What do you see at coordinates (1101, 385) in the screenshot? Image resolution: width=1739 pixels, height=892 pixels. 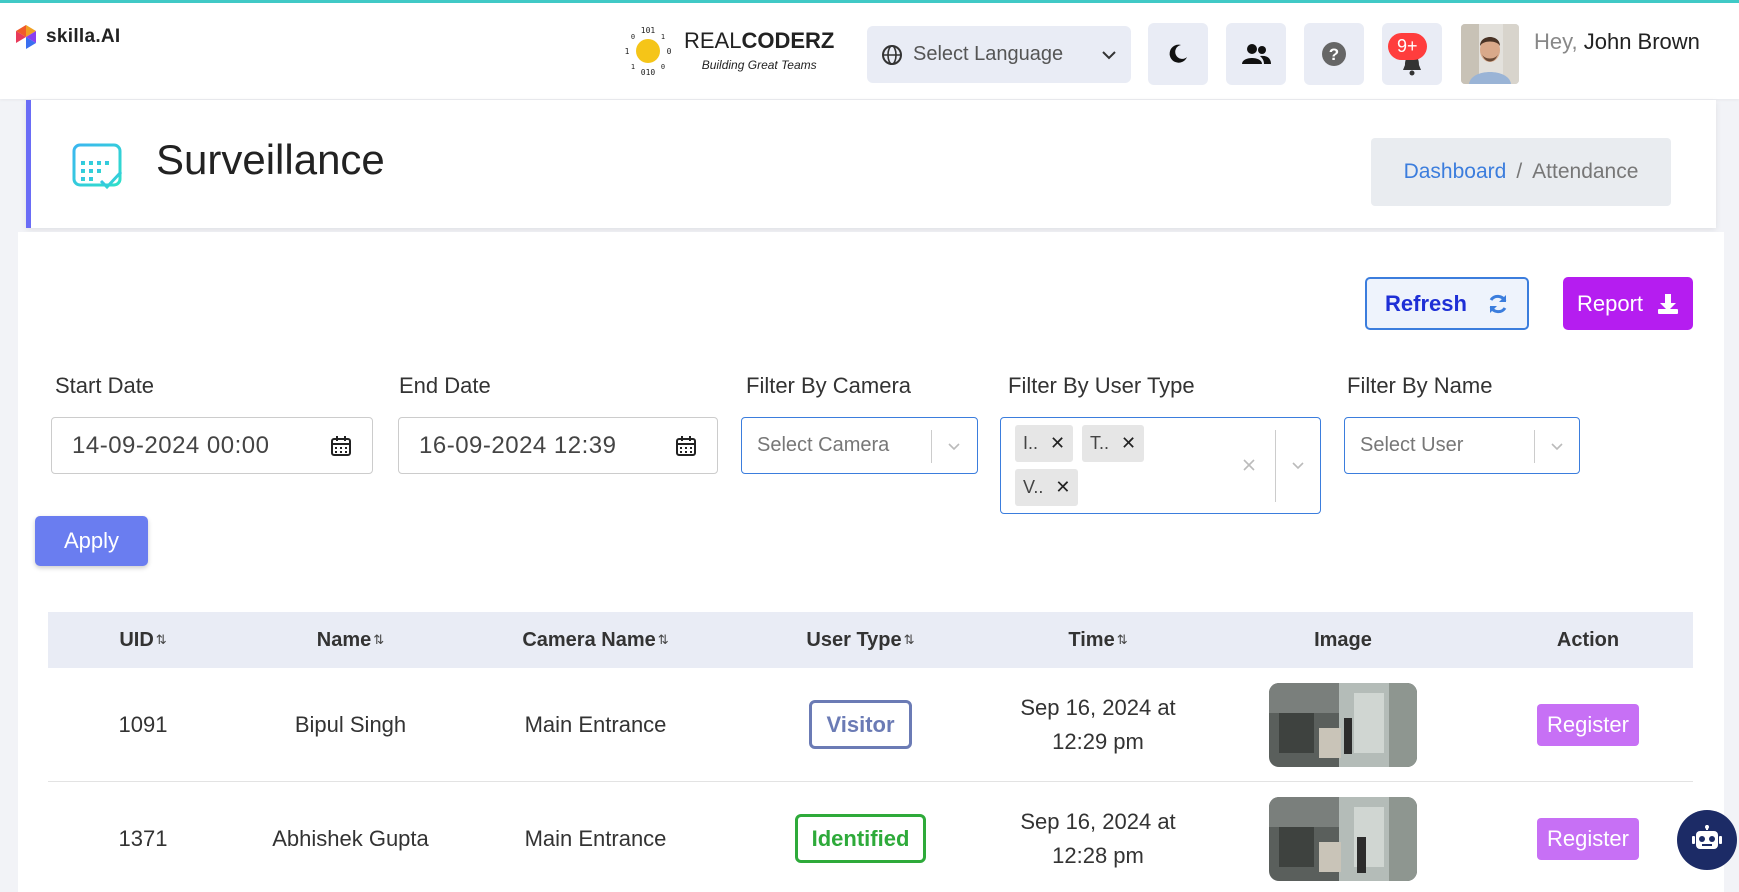 I see `user-type-filter-label: Filter By User Type` at bounding box center [1101, 385].